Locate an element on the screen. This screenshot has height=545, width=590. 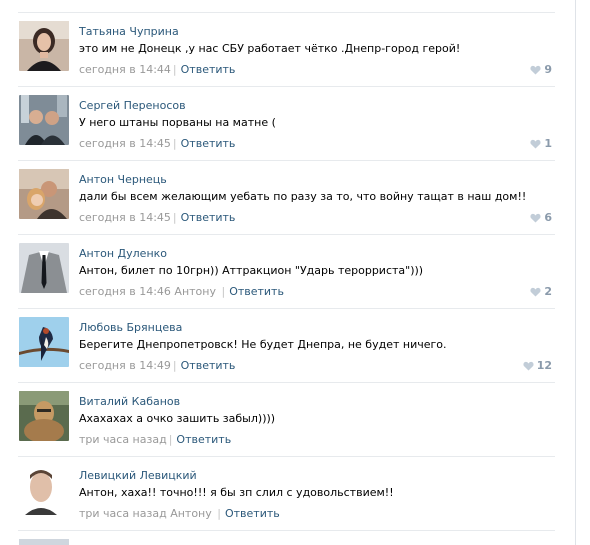
author-link: Любовь Брянцева is located at coordinates (130, 327).